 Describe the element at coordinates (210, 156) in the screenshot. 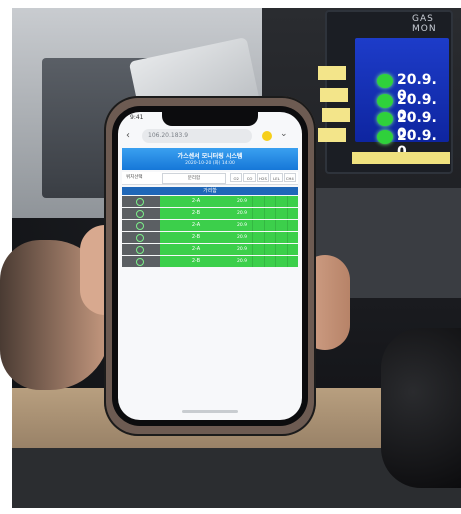

I see `app-title: 가스센서 모니터링 시스템` at that location.